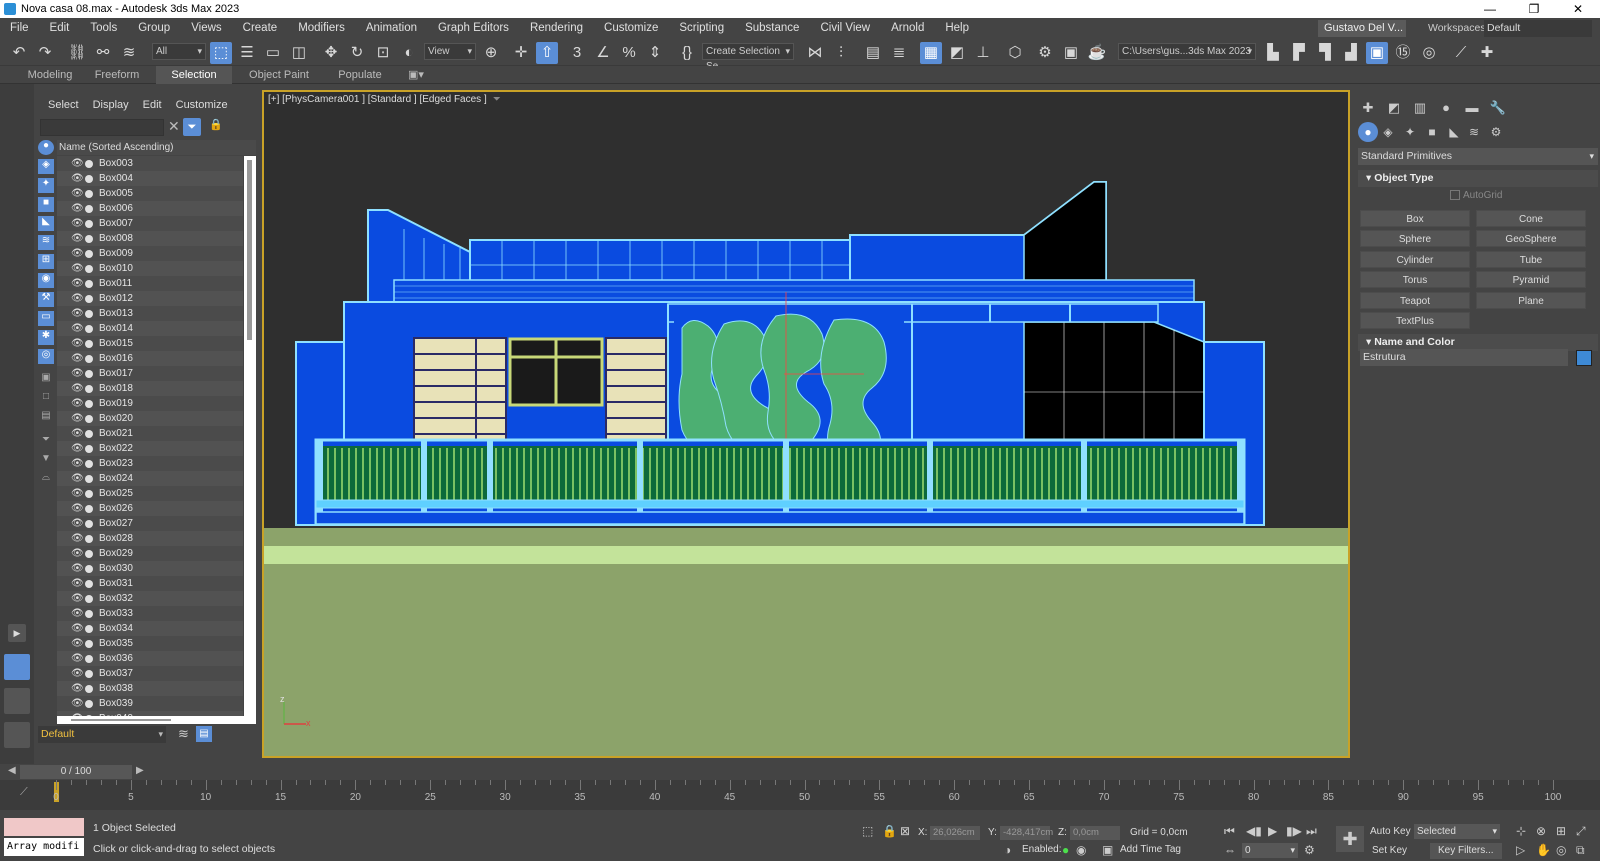  I want to click on display-tab-icon: ▬, so click(1472, 108).